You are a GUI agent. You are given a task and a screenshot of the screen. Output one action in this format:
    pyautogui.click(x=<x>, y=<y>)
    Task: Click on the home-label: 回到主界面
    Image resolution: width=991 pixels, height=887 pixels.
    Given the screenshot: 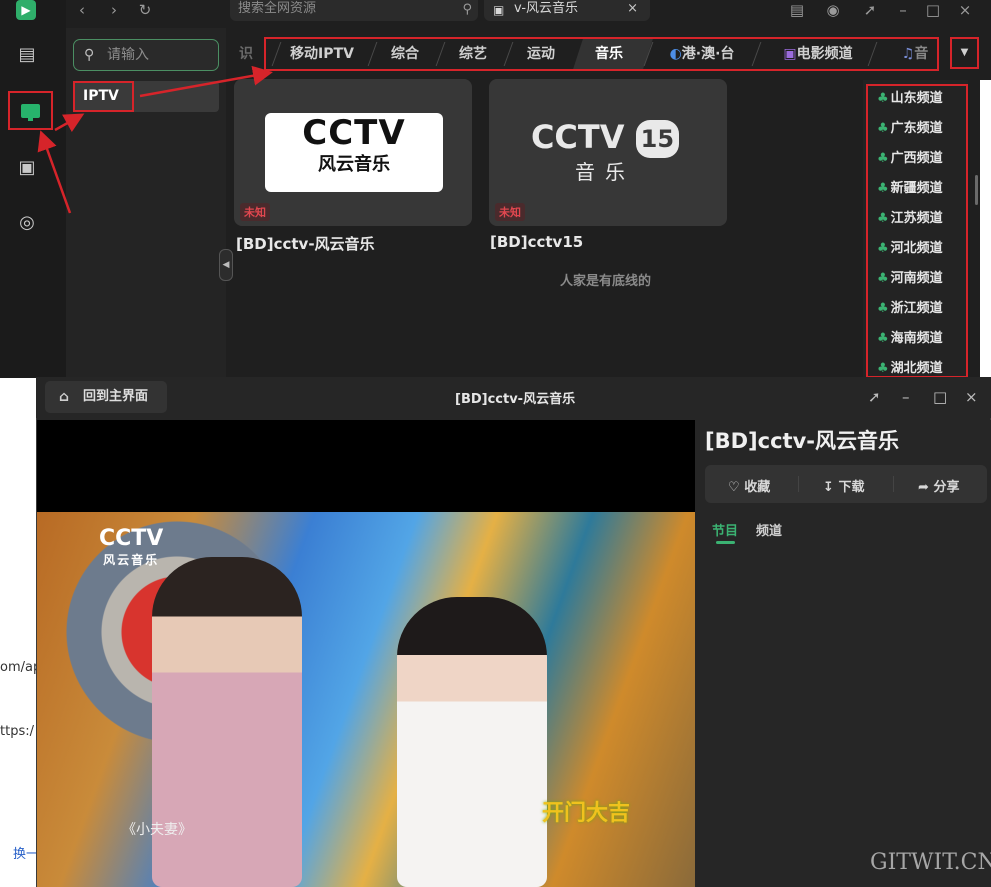 What is the action you would take?
    pyautogui.click(x=116, y=396)
    